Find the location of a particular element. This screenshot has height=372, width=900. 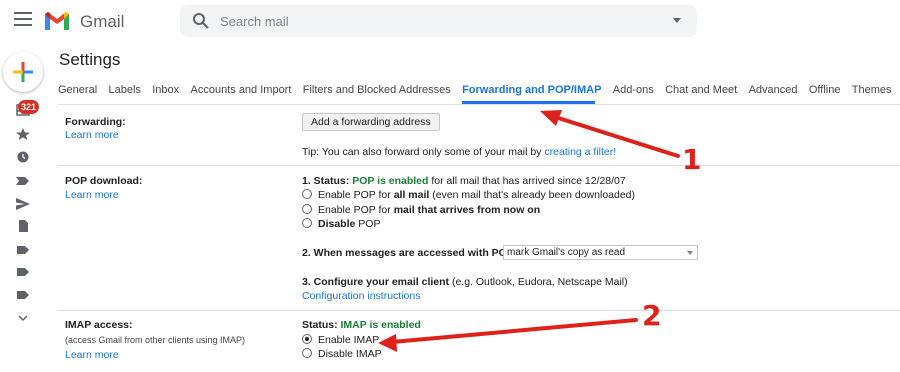

arrow-2-icon is located at coordinates (514, 331).